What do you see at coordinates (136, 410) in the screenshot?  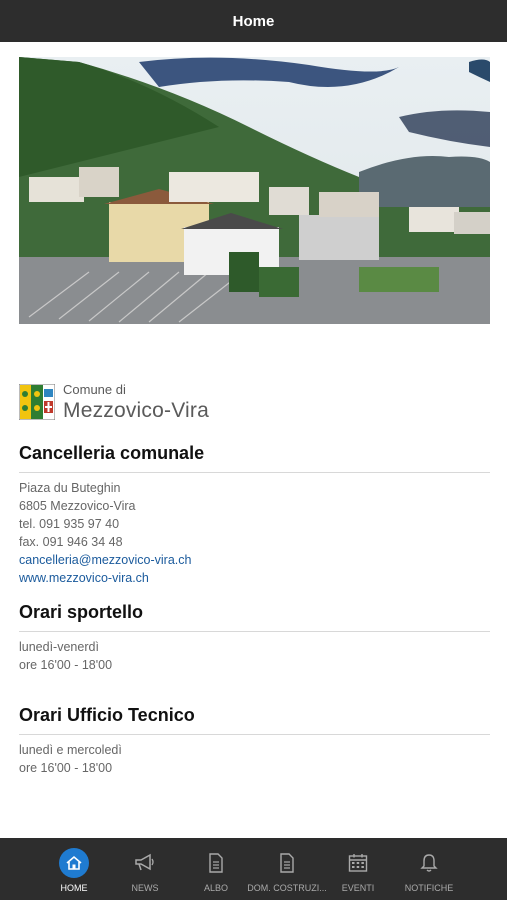 I see `logo-title: Mezzovico-Vira` at bounding box center [136, 410].